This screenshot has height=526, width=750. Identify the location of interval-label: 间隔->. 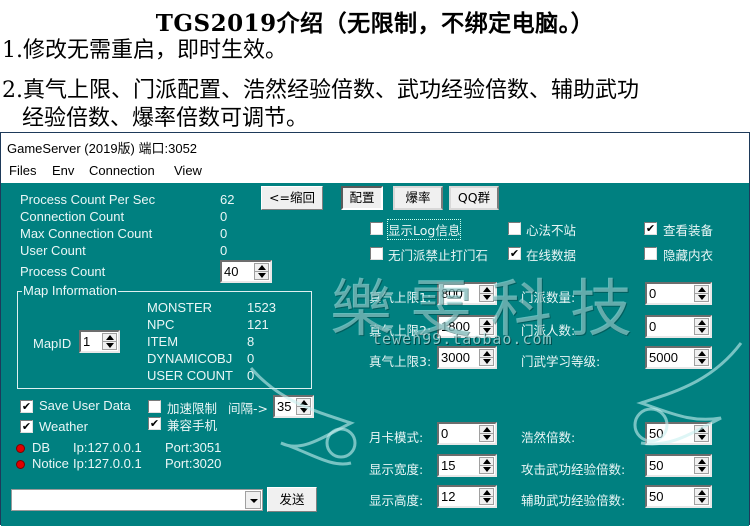
(248, 408).